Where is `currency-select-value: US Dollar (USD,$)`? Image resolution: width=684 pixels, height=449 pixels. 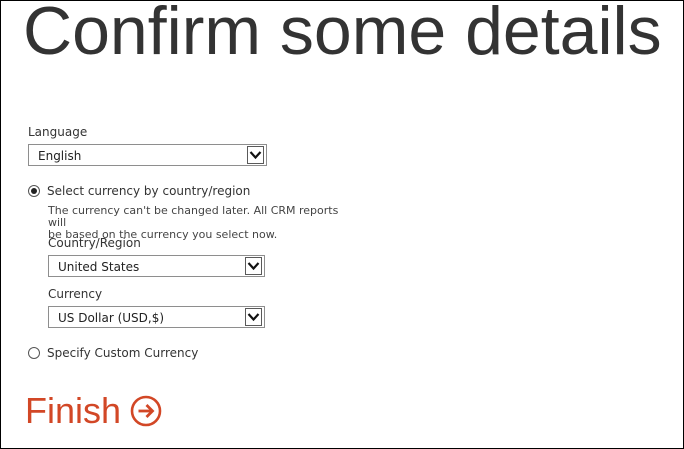
currency-select-value: US Dollar (USD,$) is located at coordinates (111, 318).